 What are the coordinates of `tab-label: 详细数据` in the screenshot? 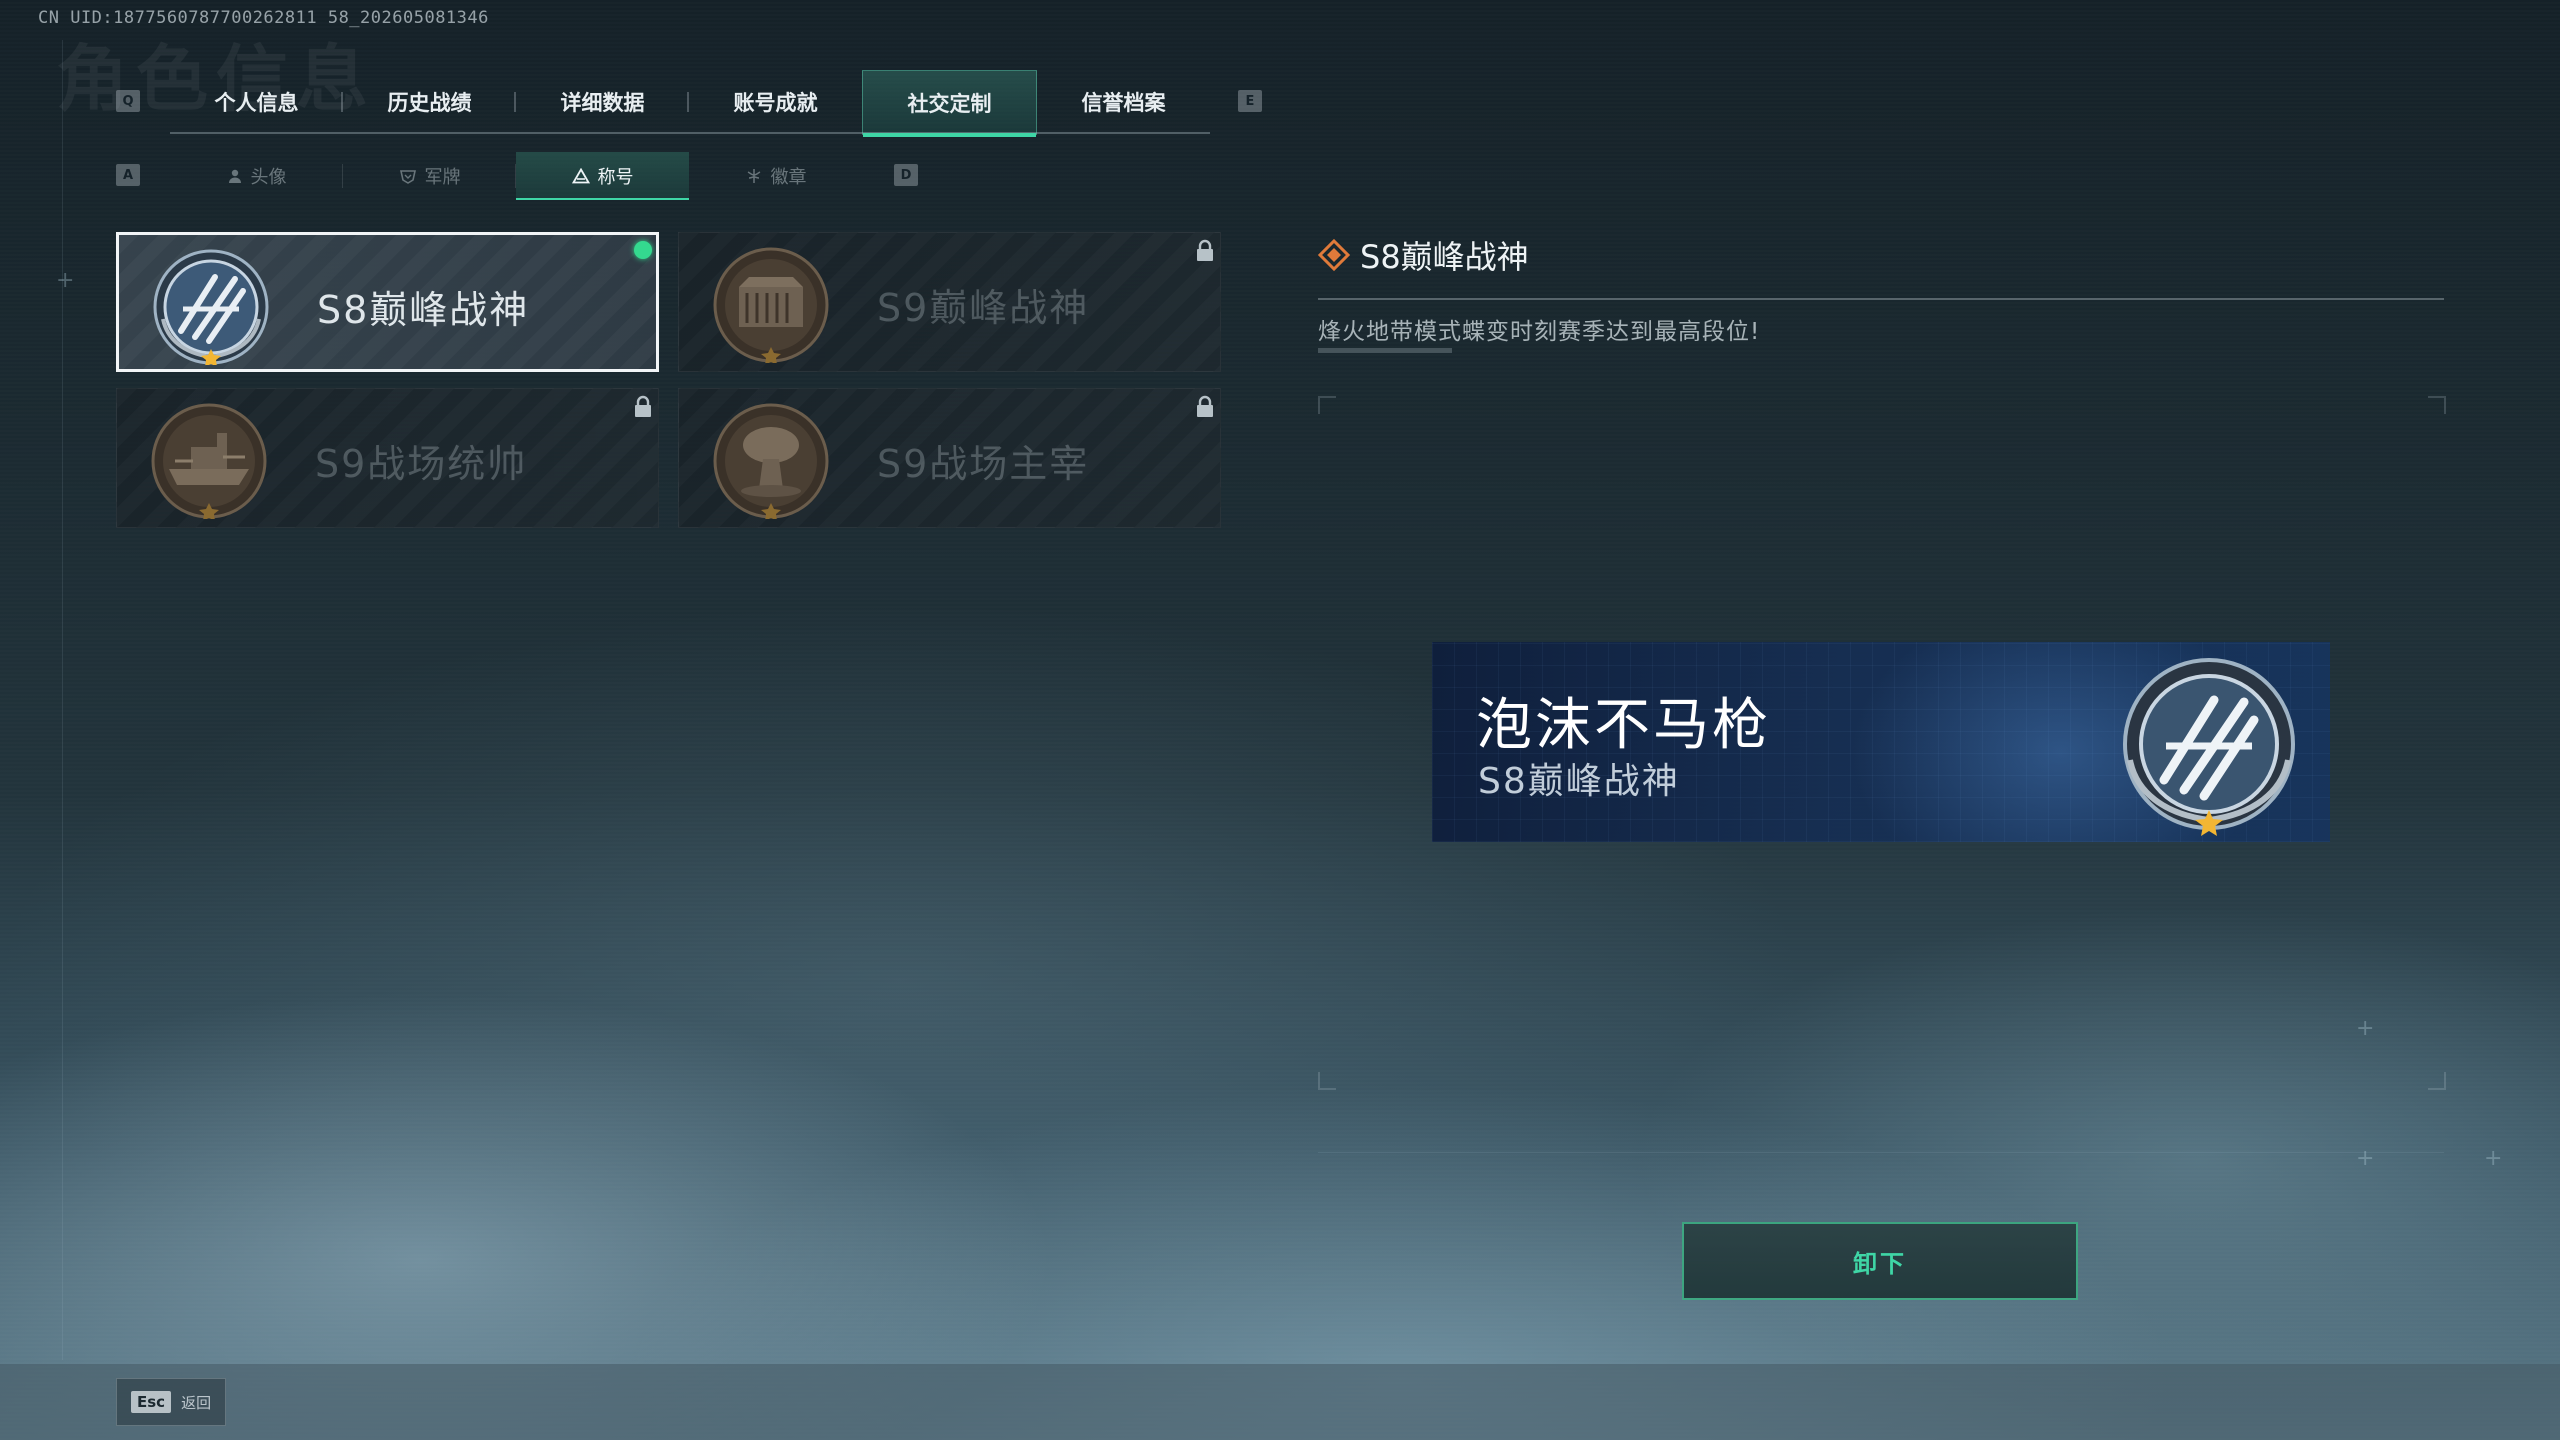 It's located at (602, 103).